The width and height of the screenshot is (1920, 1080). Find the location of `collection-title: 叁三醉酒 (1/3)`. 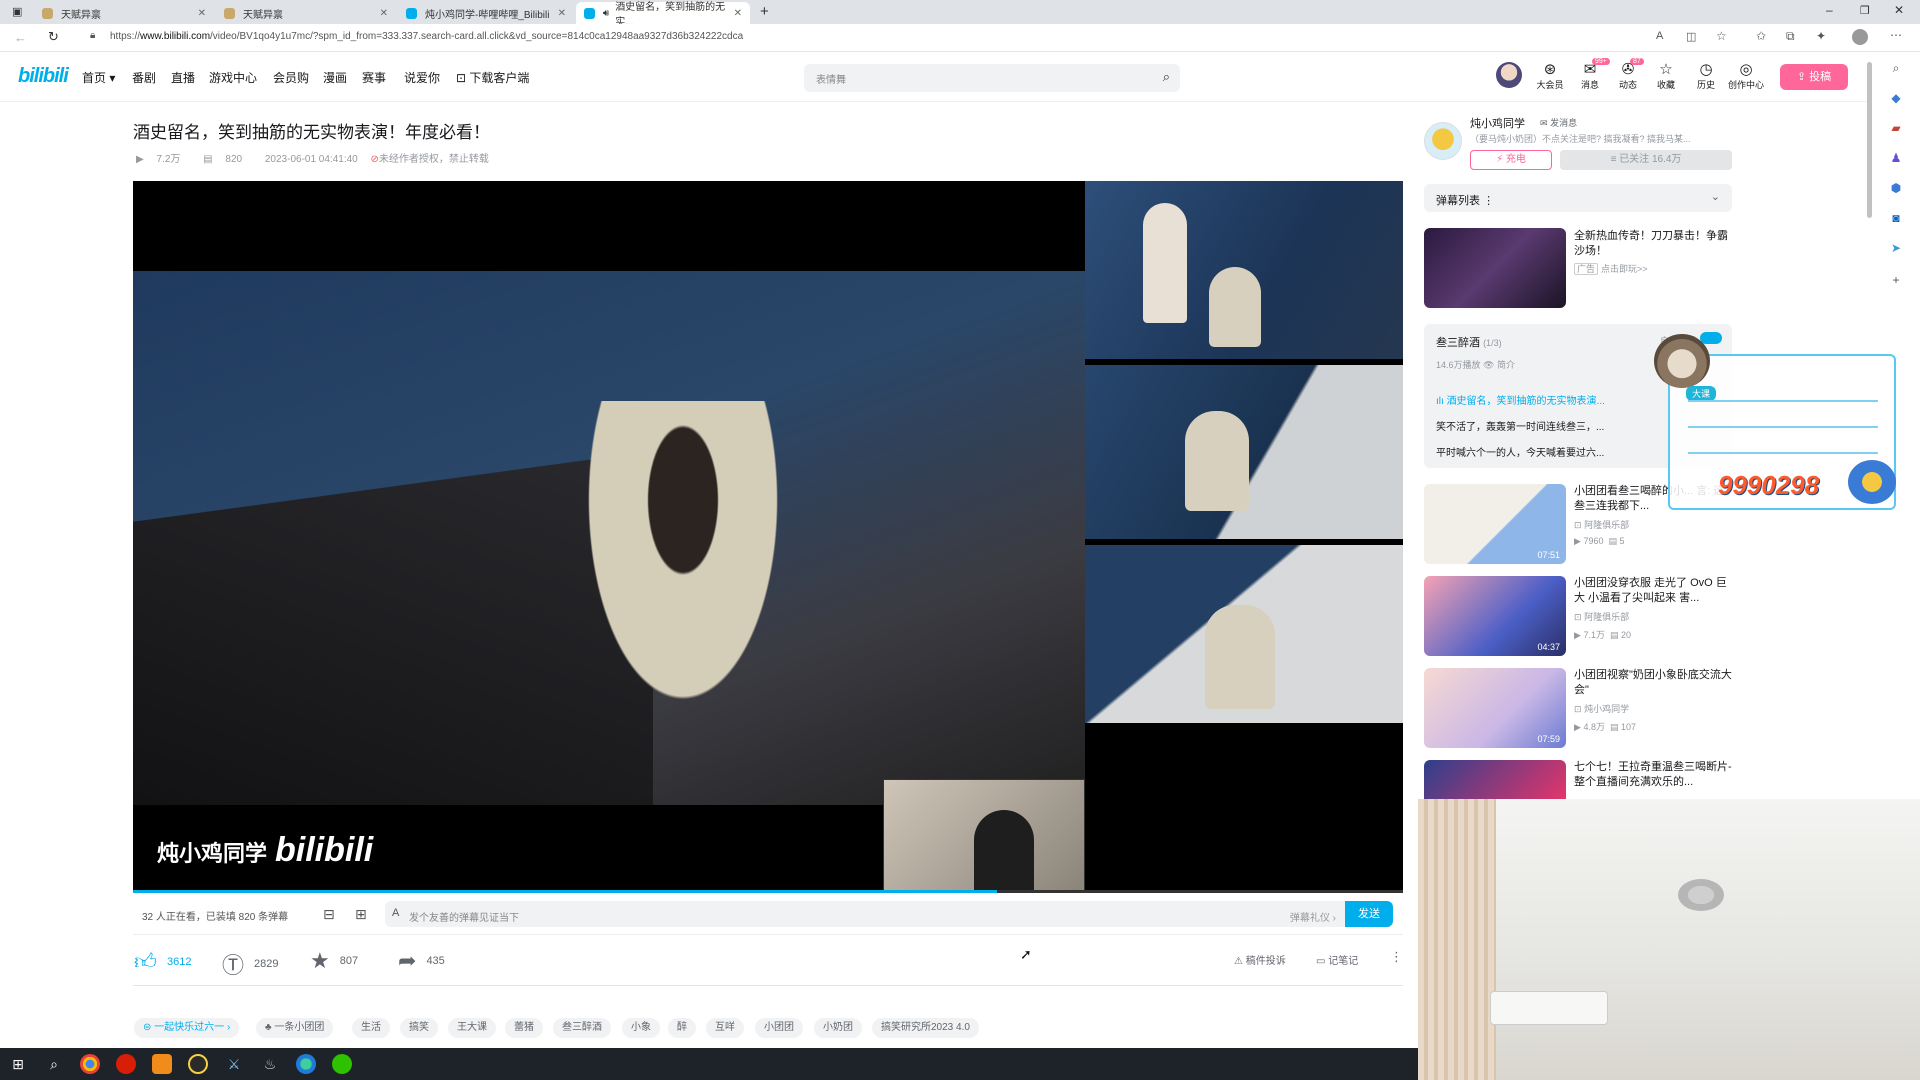

collection-title: 叁三醉酒 (1/3) is located at coordinates (1469, 342).